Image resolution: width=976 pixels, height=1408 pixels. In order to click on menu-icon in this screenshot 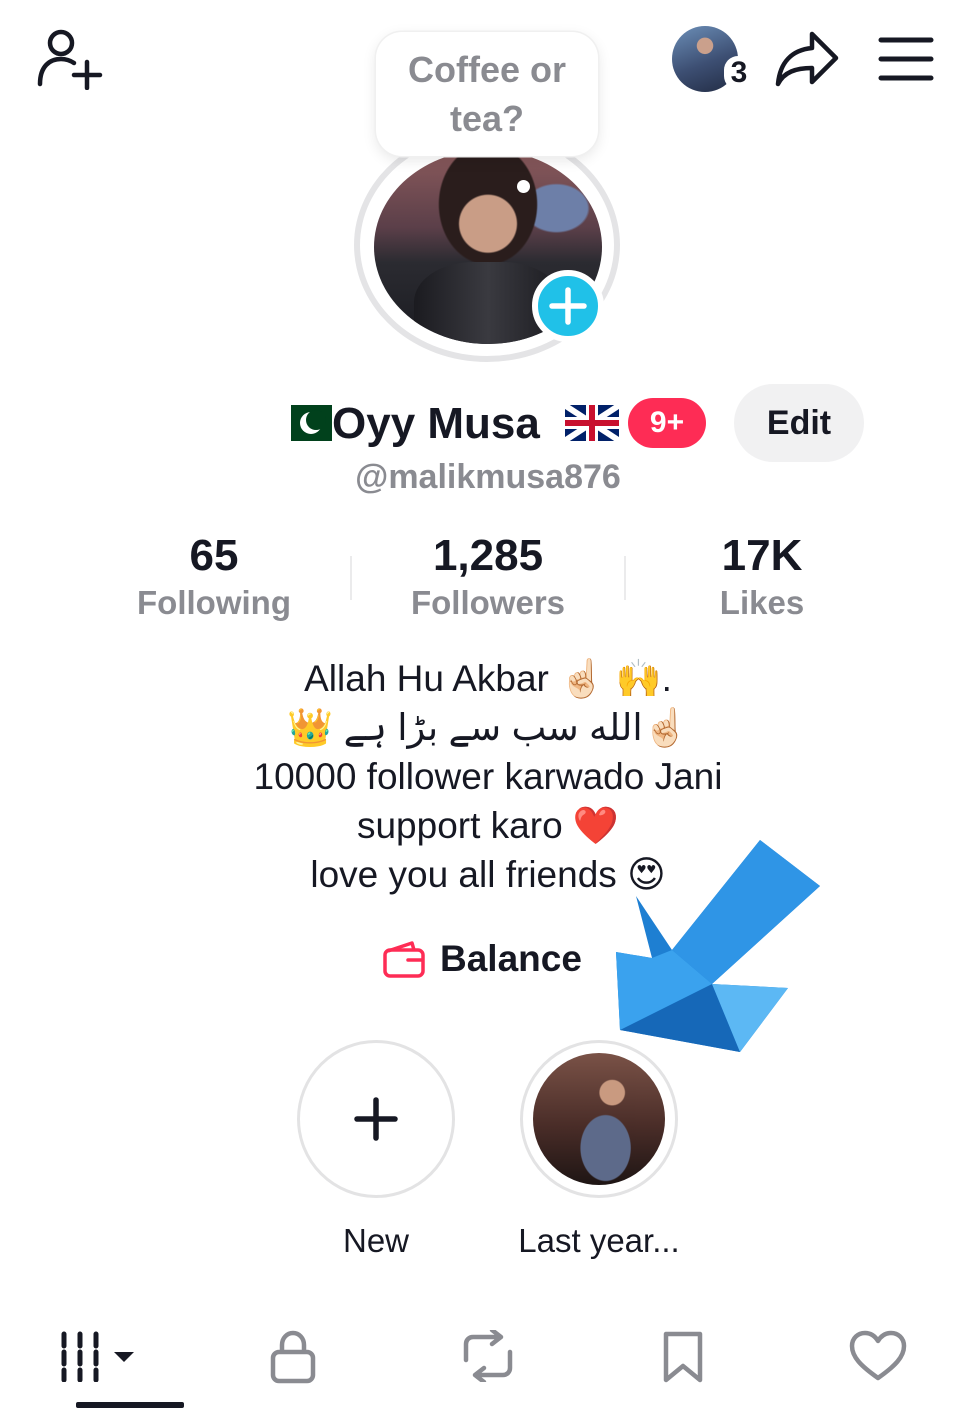, I will do `click(906, 59)`.